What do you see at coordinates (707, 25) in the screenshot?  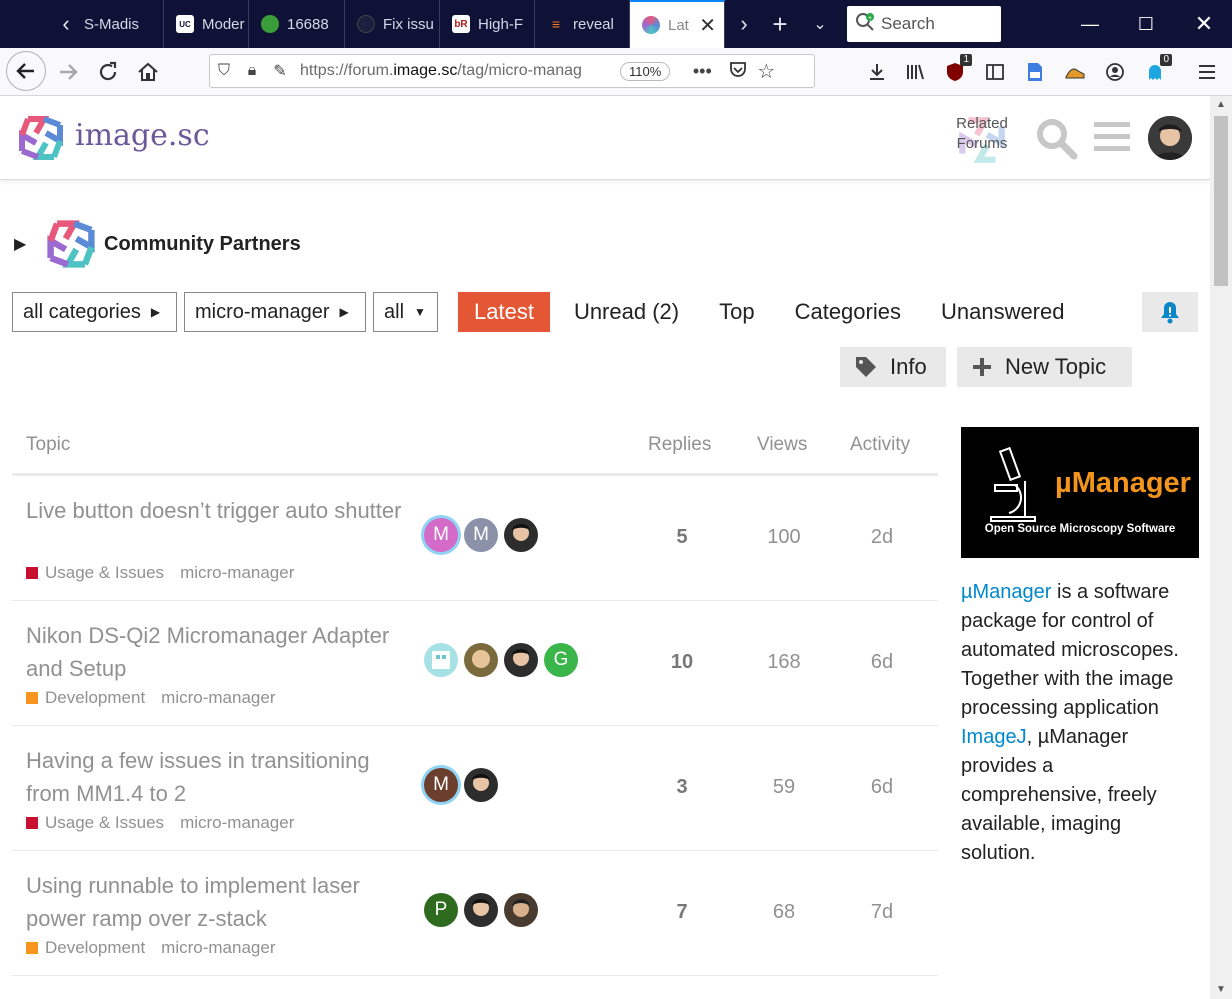 I see `tab-close-icon: ✕` at bounding box center [707, 25].